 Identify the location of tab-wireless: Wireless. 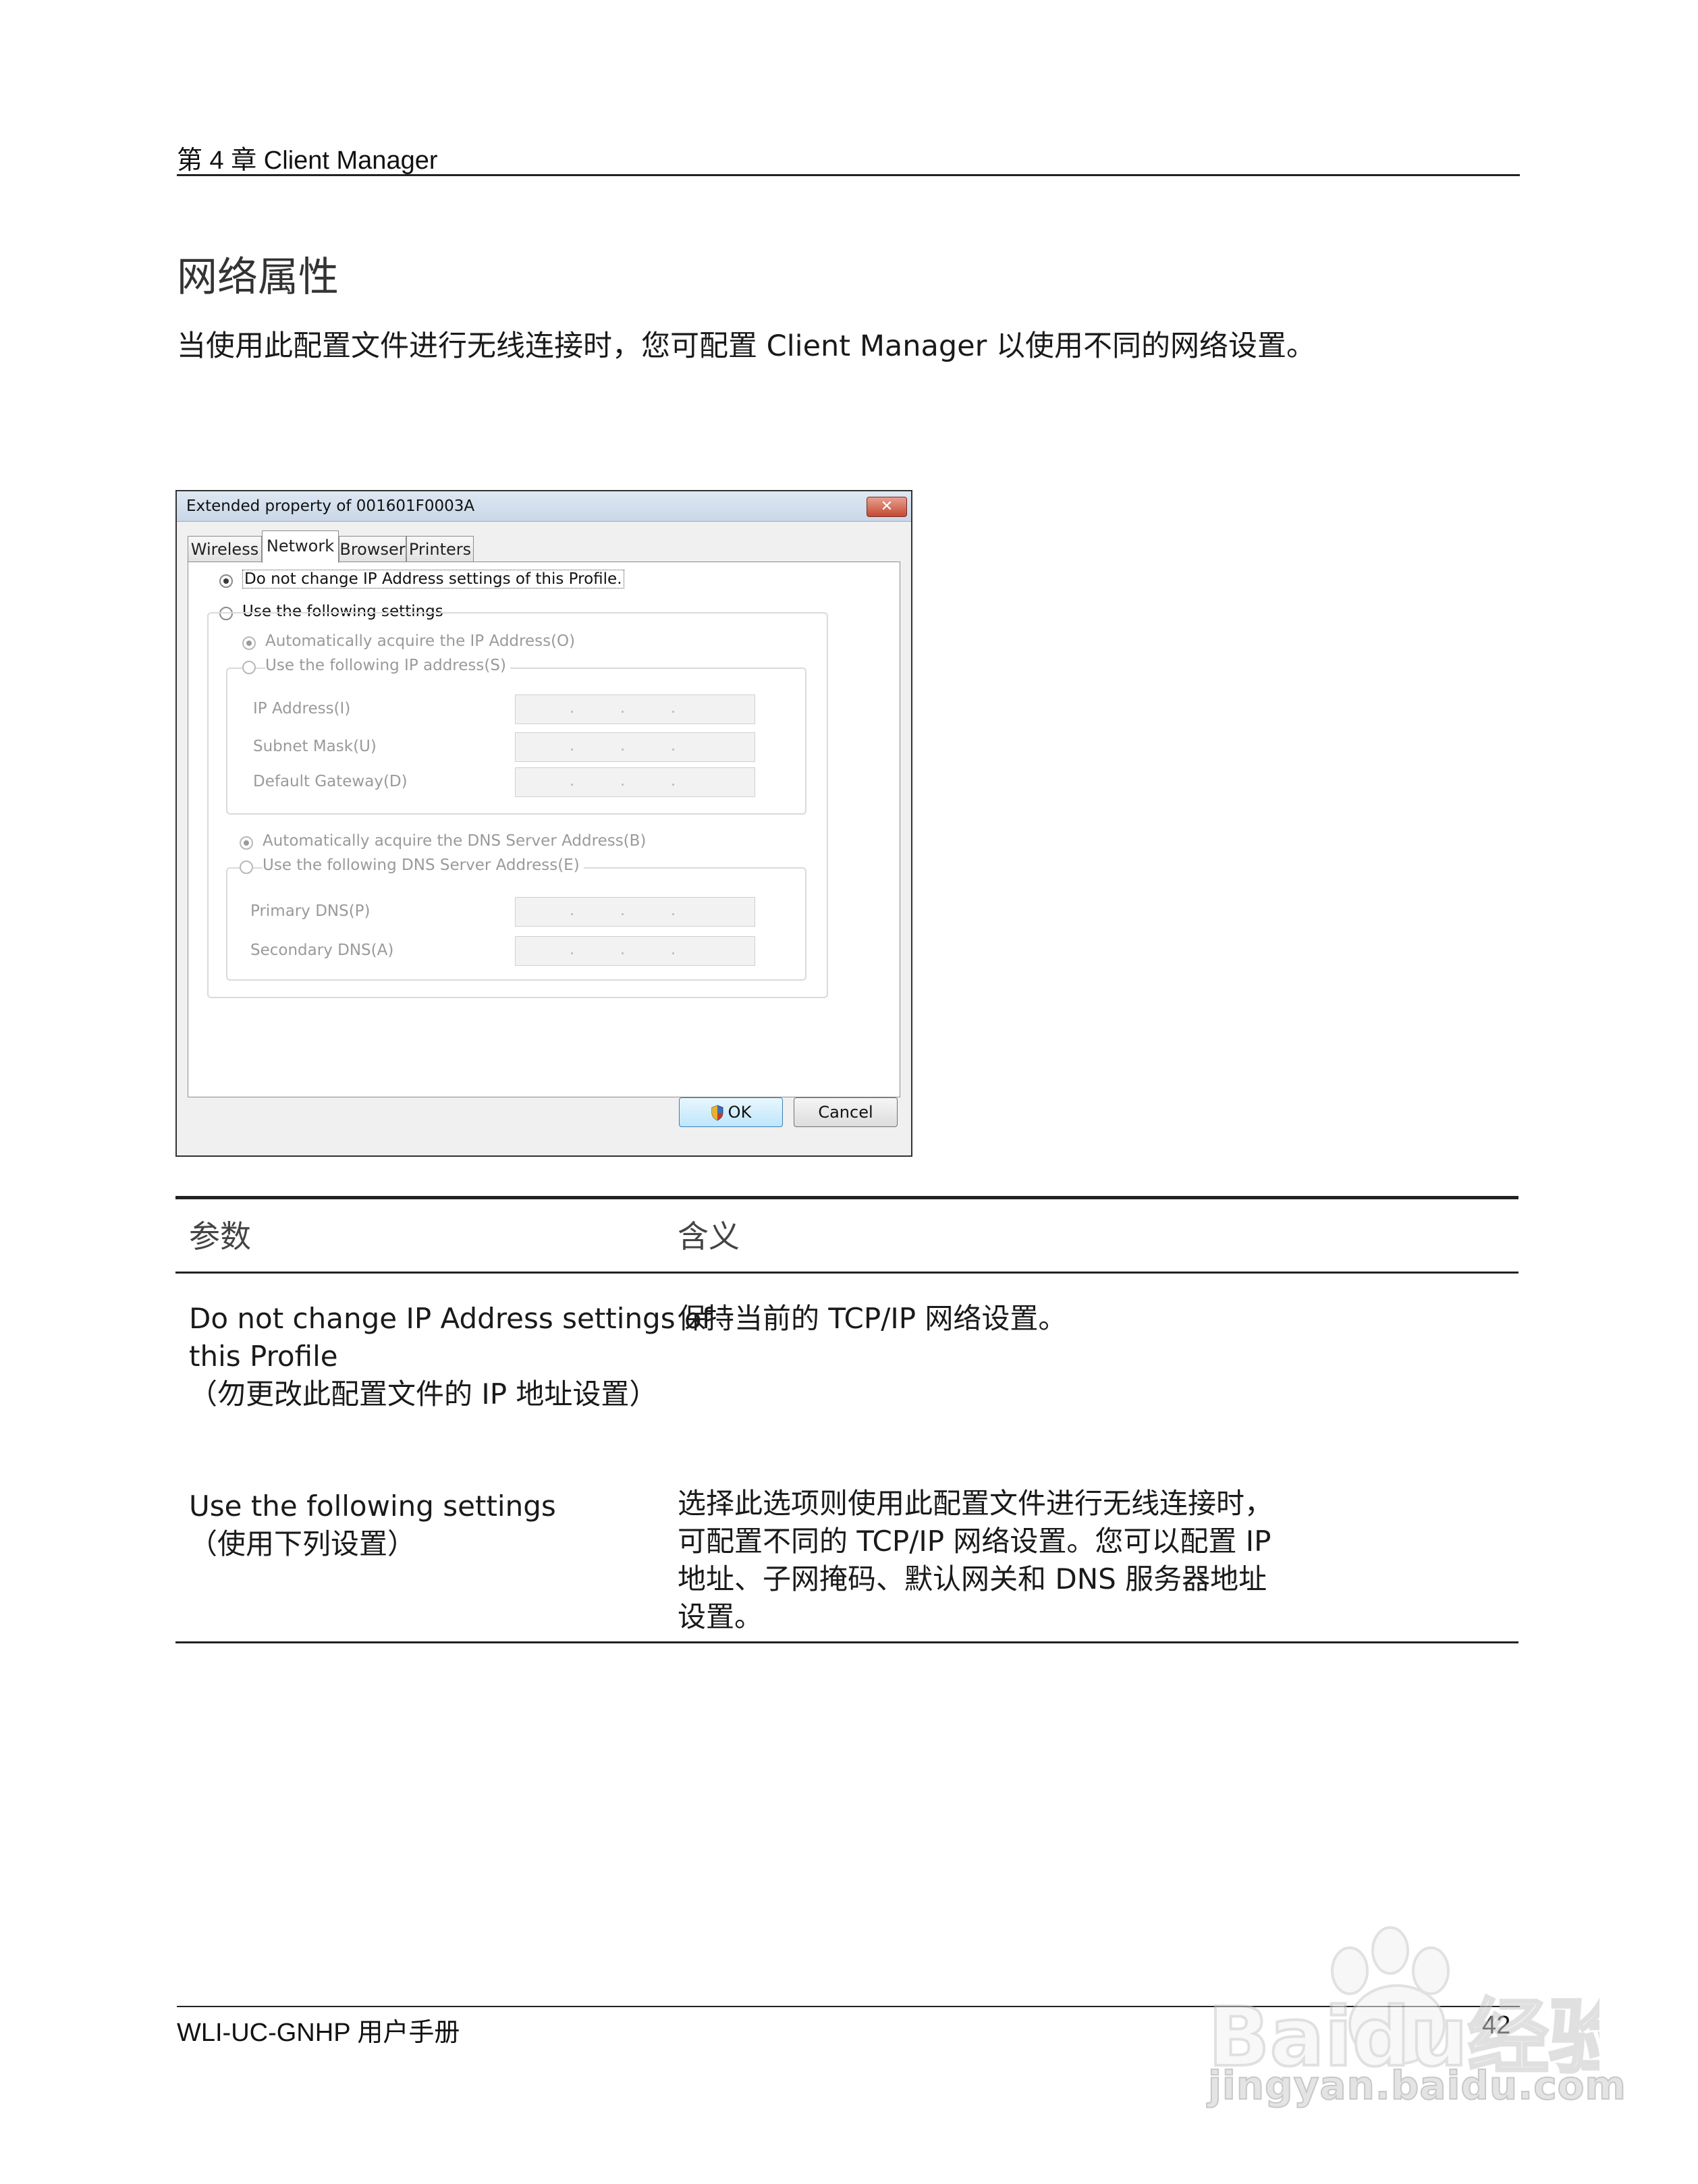
(225, 549).